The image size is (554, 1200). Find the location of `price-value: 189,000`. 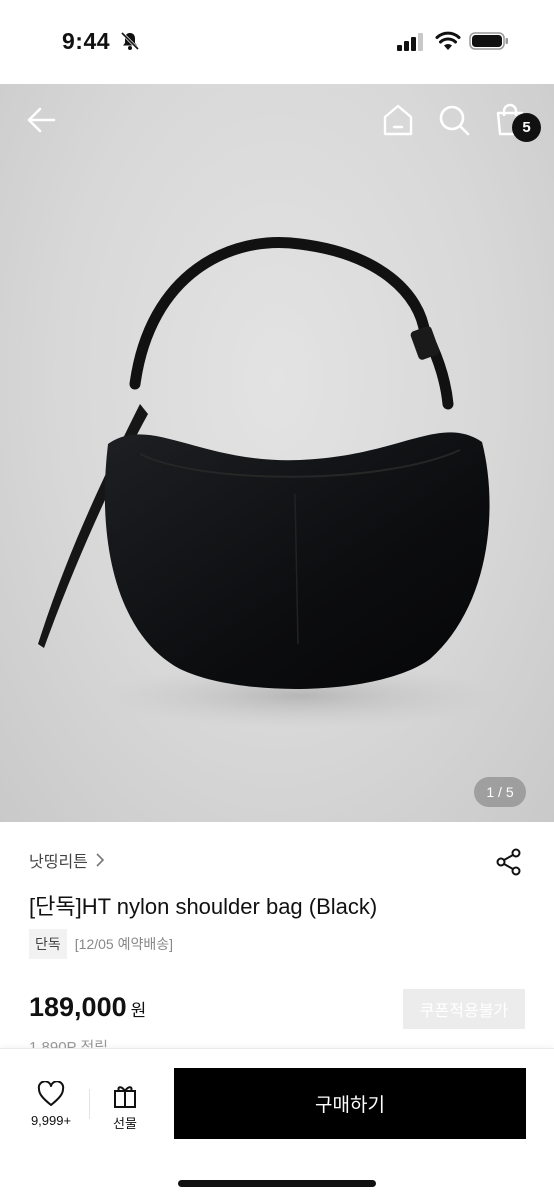

price-value: 189,000 is located at coordinates (78, 1007).